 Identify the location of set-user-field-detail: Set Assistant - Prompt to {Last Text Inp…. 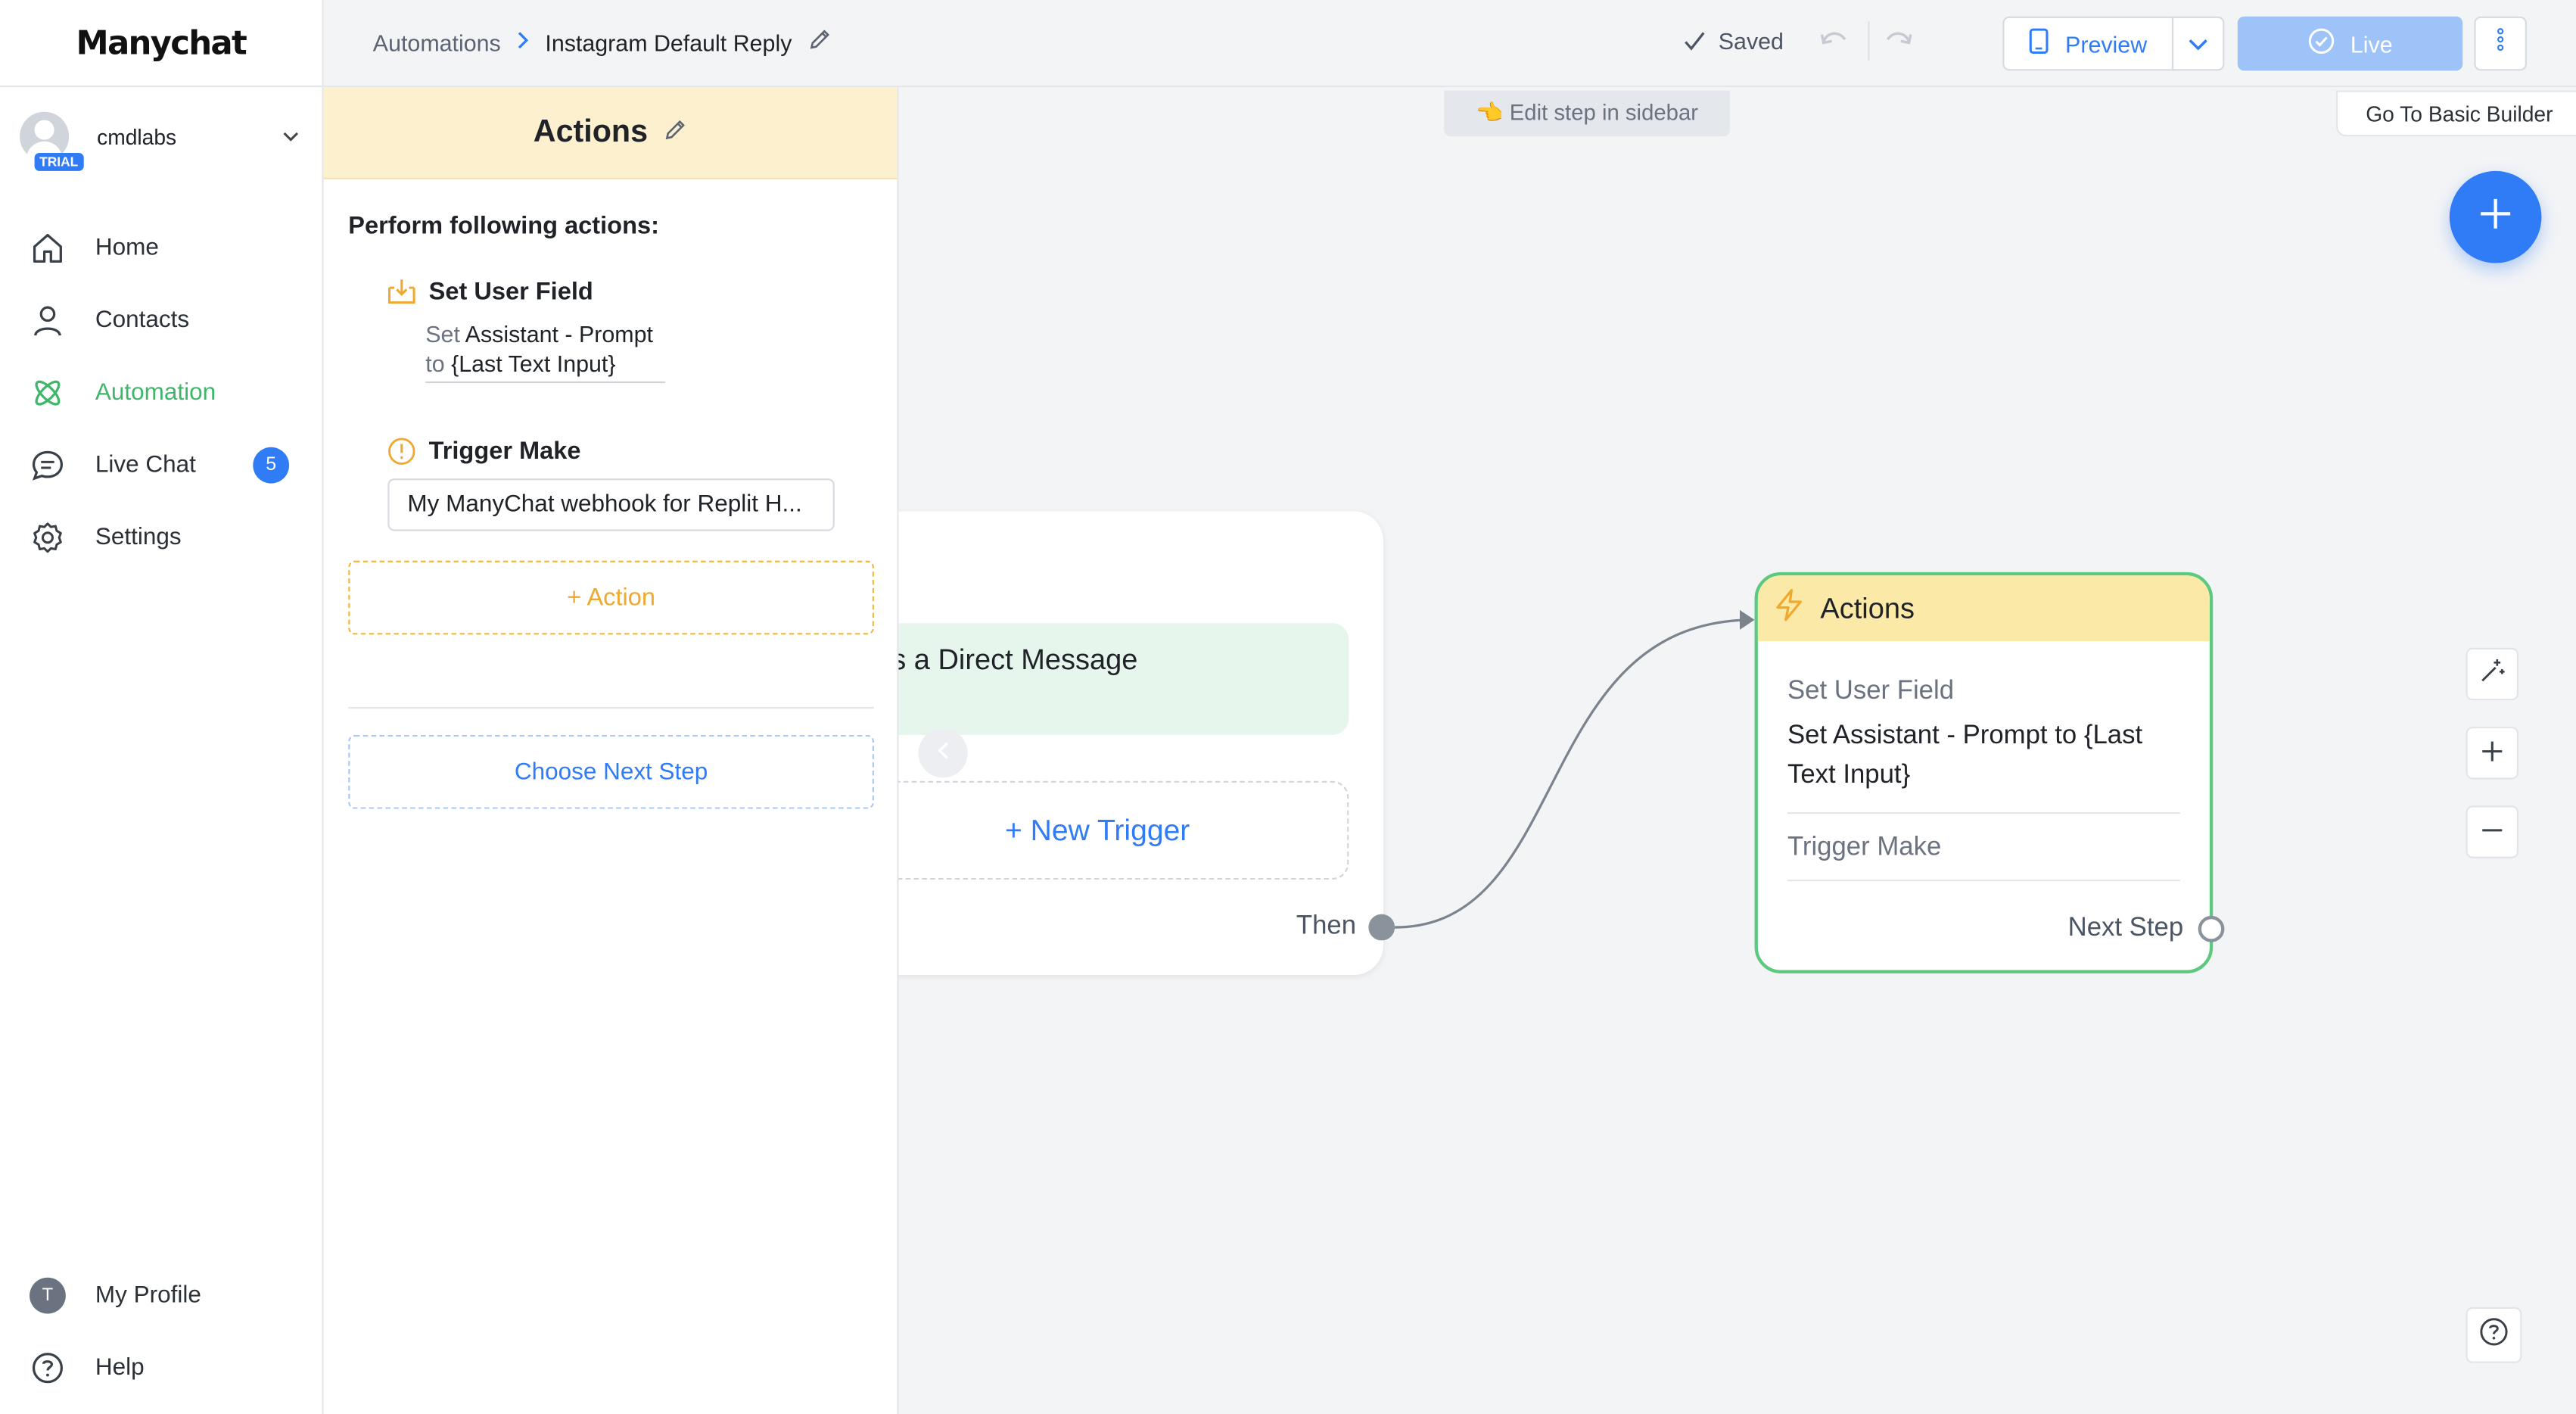
(545, 352).